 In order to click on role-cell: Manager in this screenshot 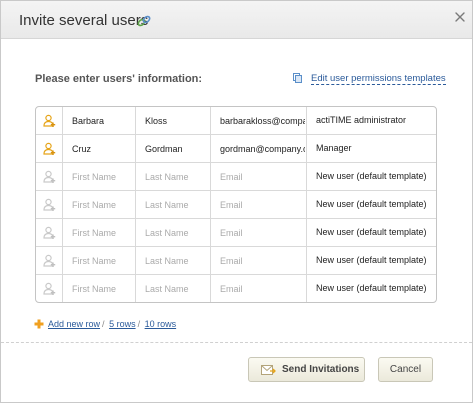, I will do `click(371, 149)`.